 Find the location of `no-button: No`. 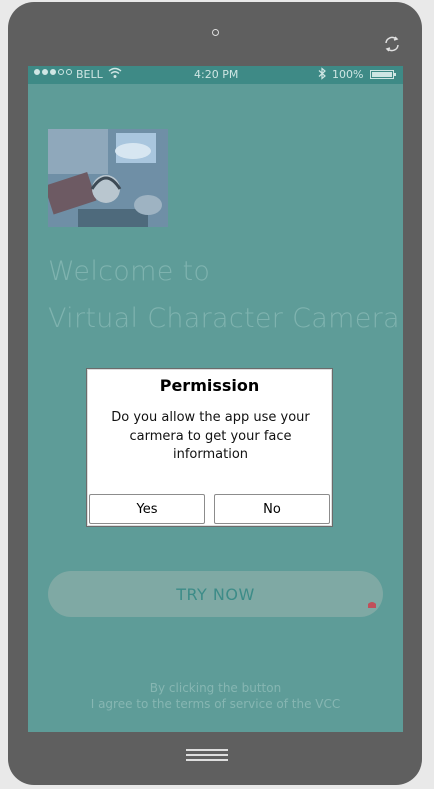

no-button: No is located at coordinates (272, 509).